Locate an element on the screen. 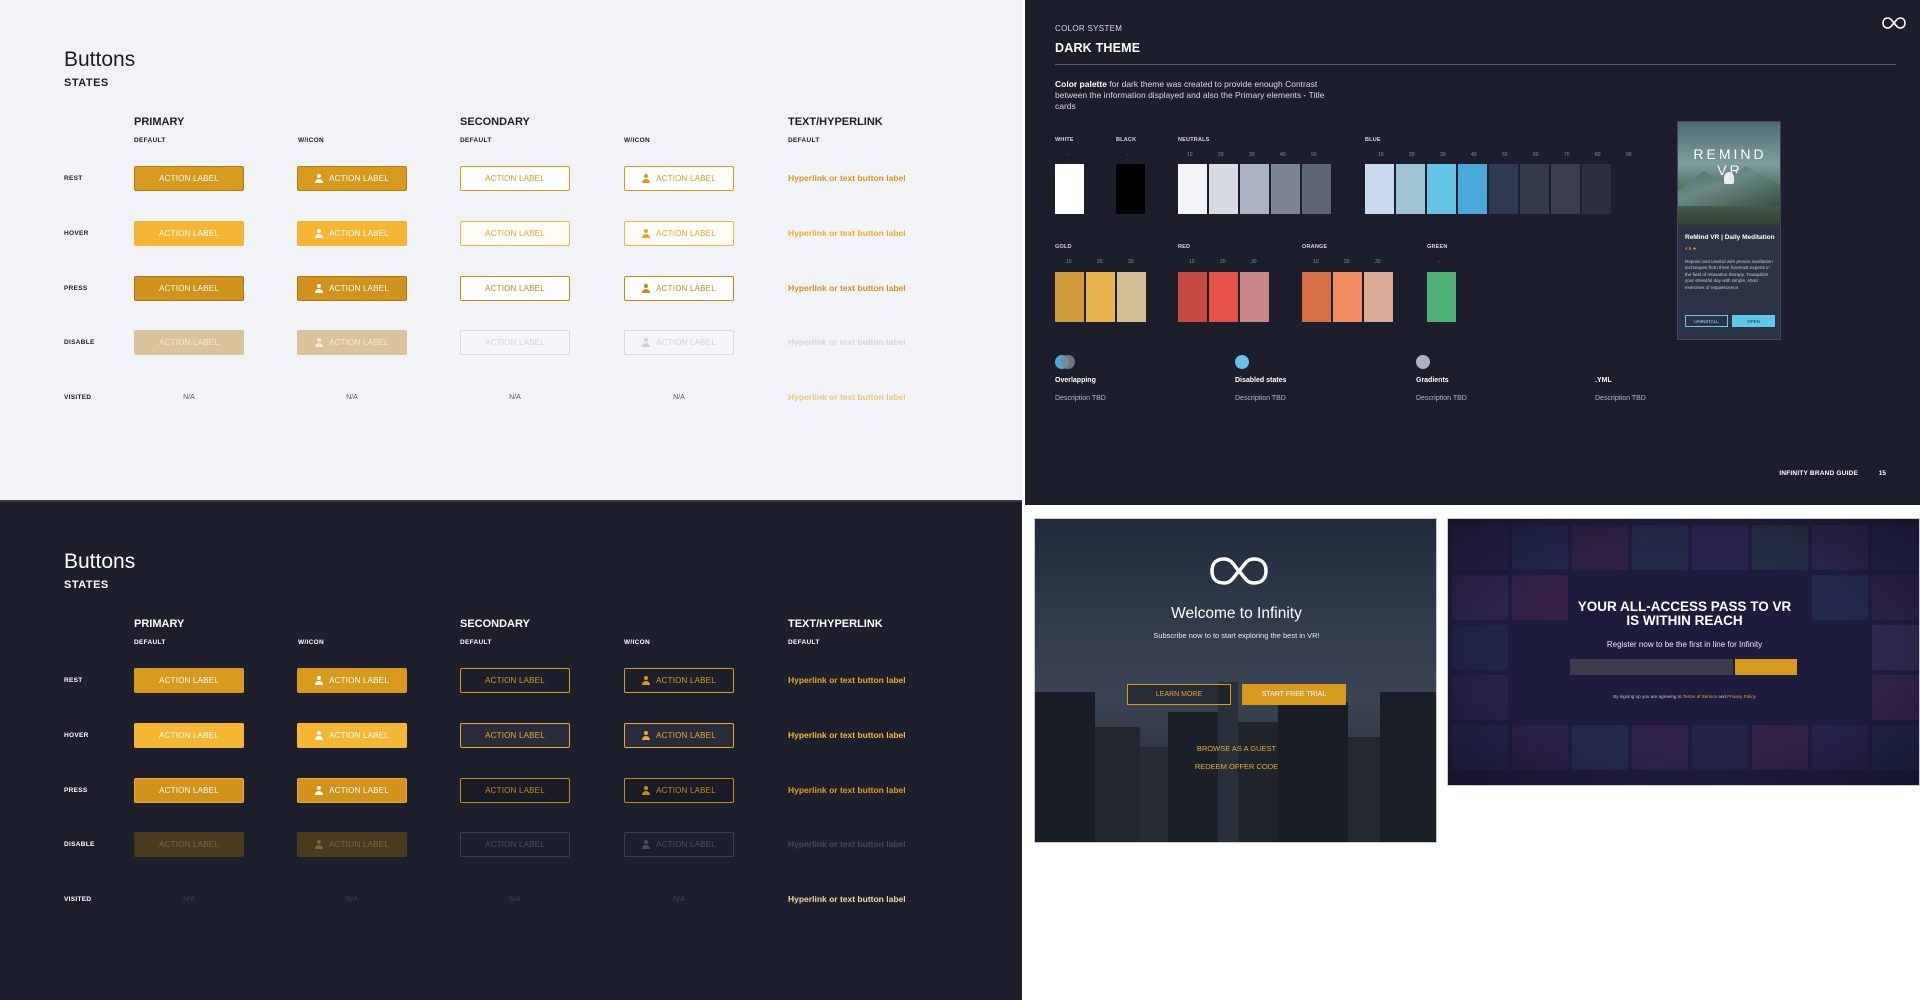 The image size is (1920, 1000). label-black: BLACK is located at coordinates (1126, 140).